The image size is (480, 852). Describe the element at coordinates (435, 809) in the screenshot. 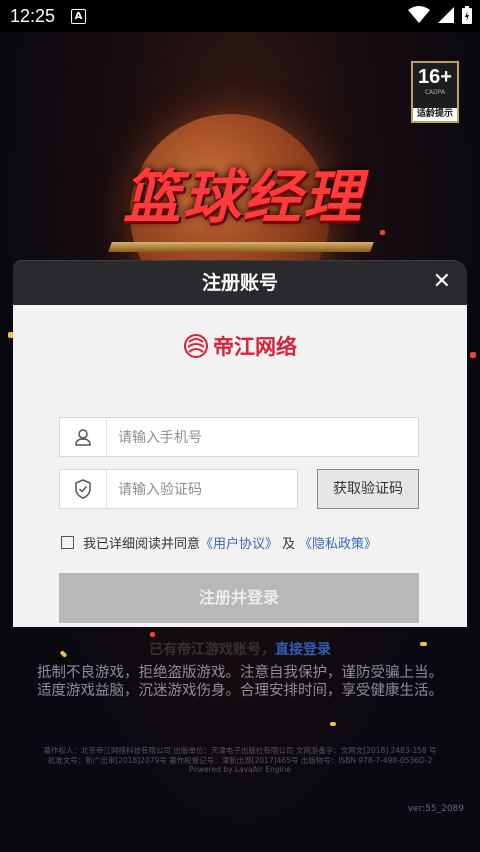

I see `version-label: ver:55_2089` at that location.